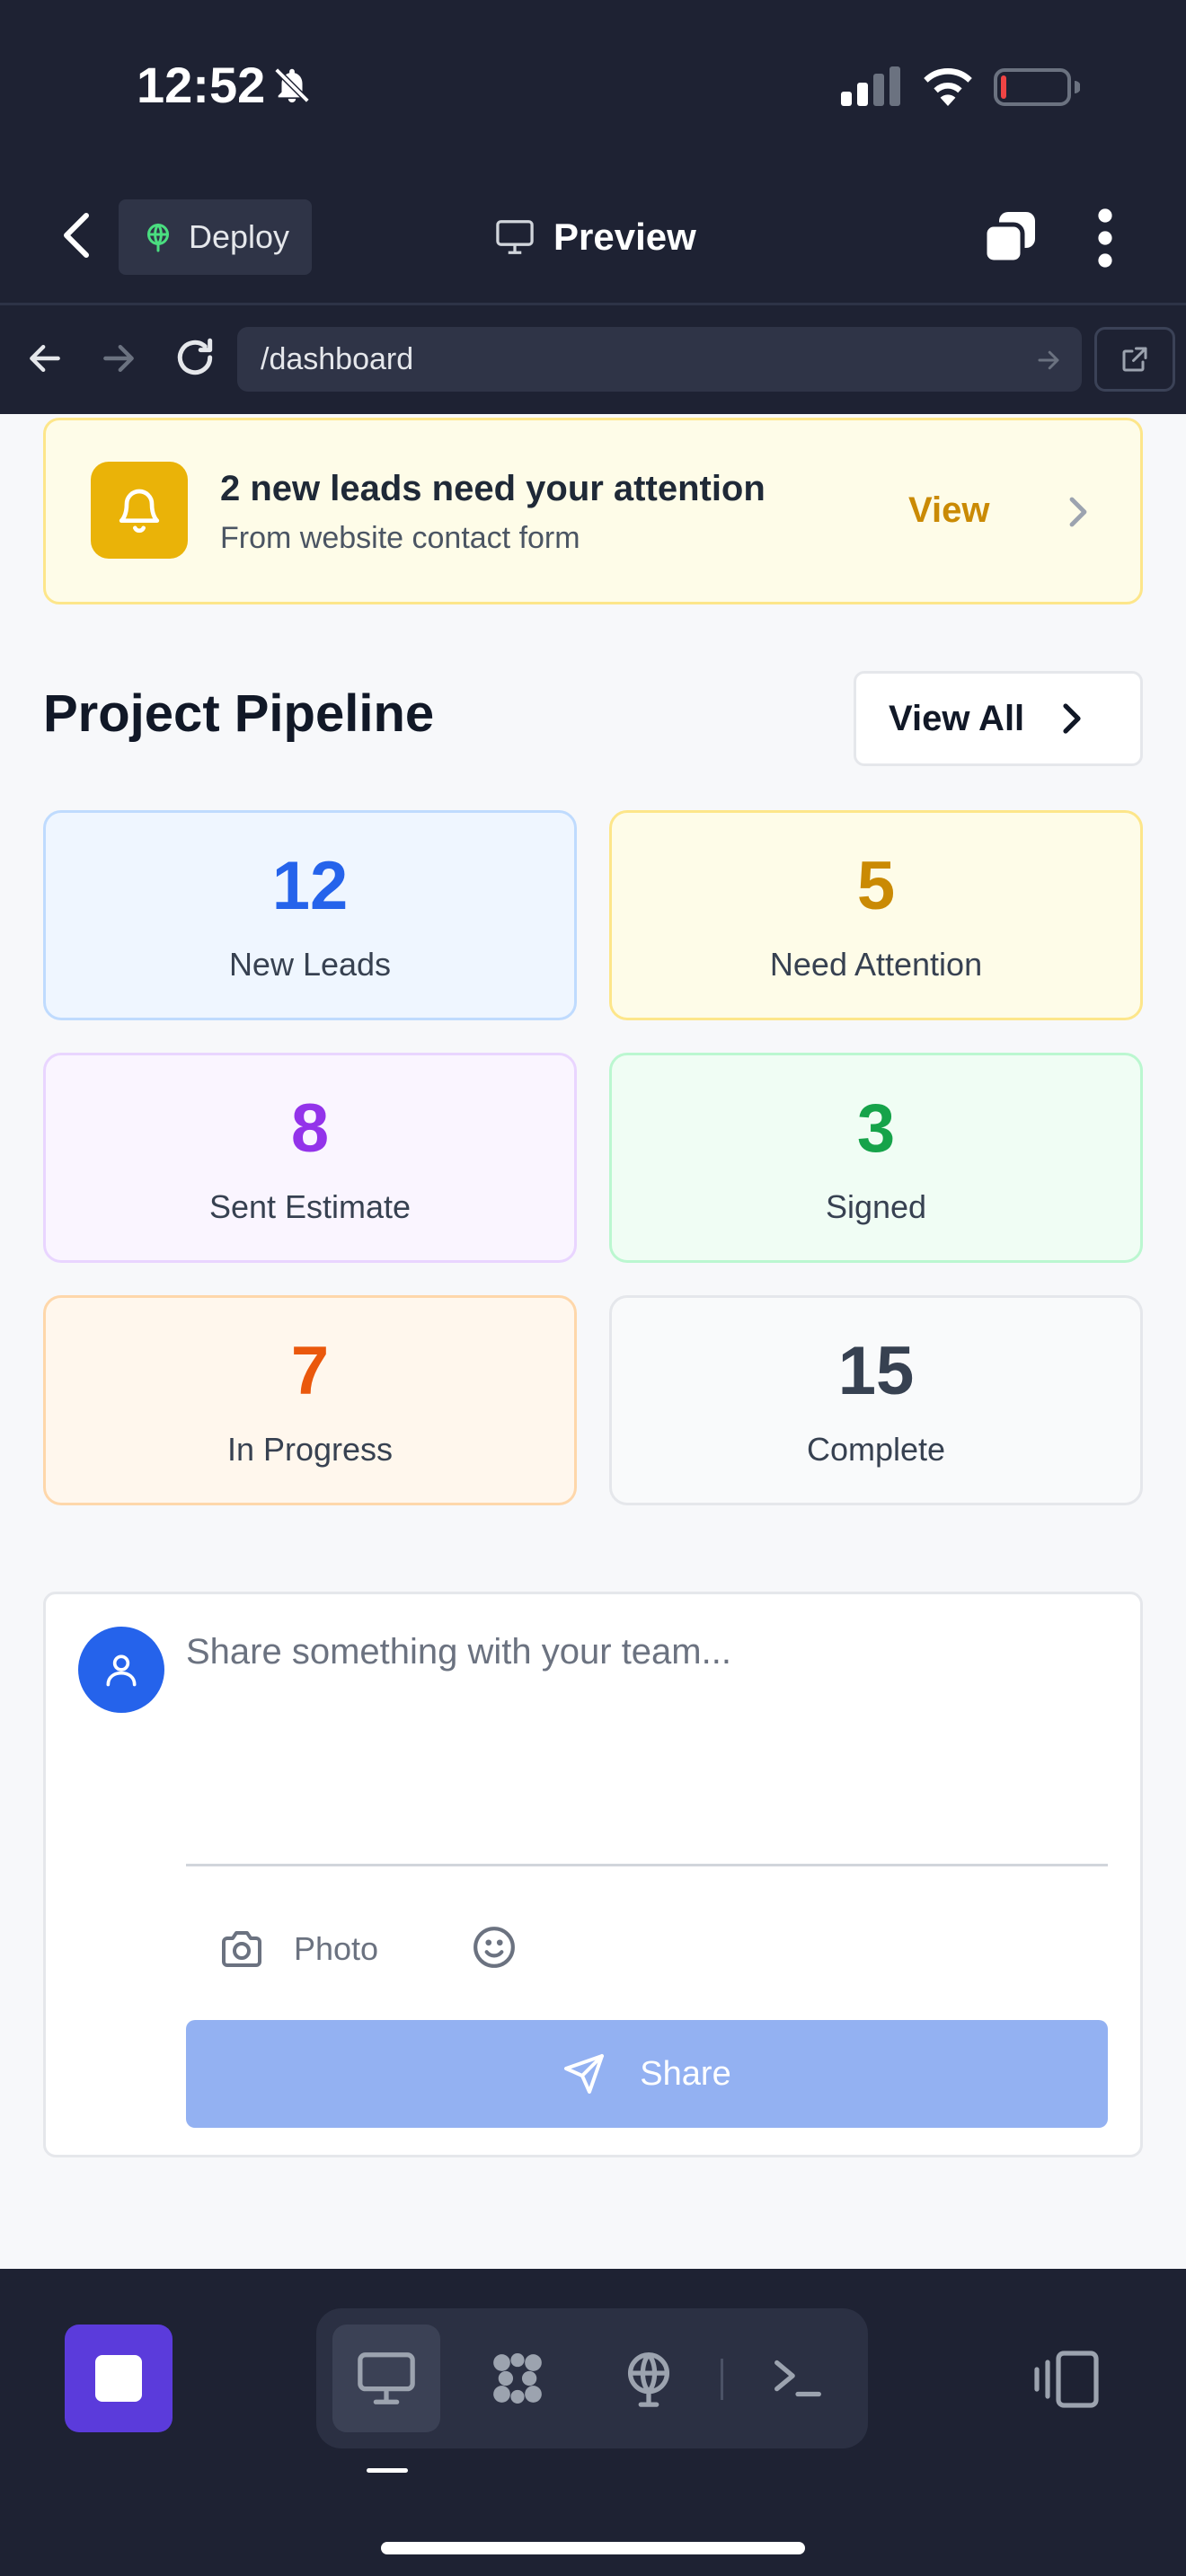  I want to click on deploy-label: Deploy, so click(239, 236).